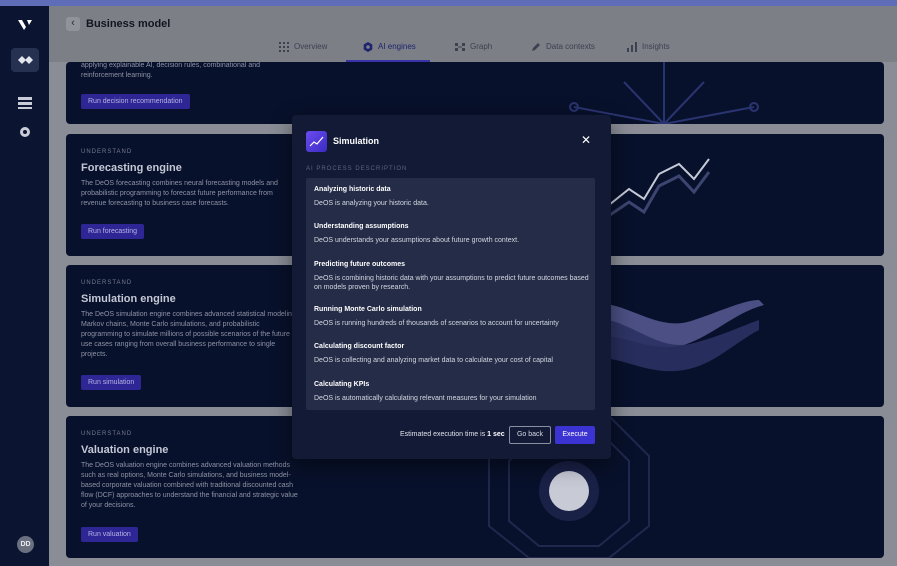 The width and height of the screenshot is (897, 566). I want to click on page-title: Business model, so click(128, 24).